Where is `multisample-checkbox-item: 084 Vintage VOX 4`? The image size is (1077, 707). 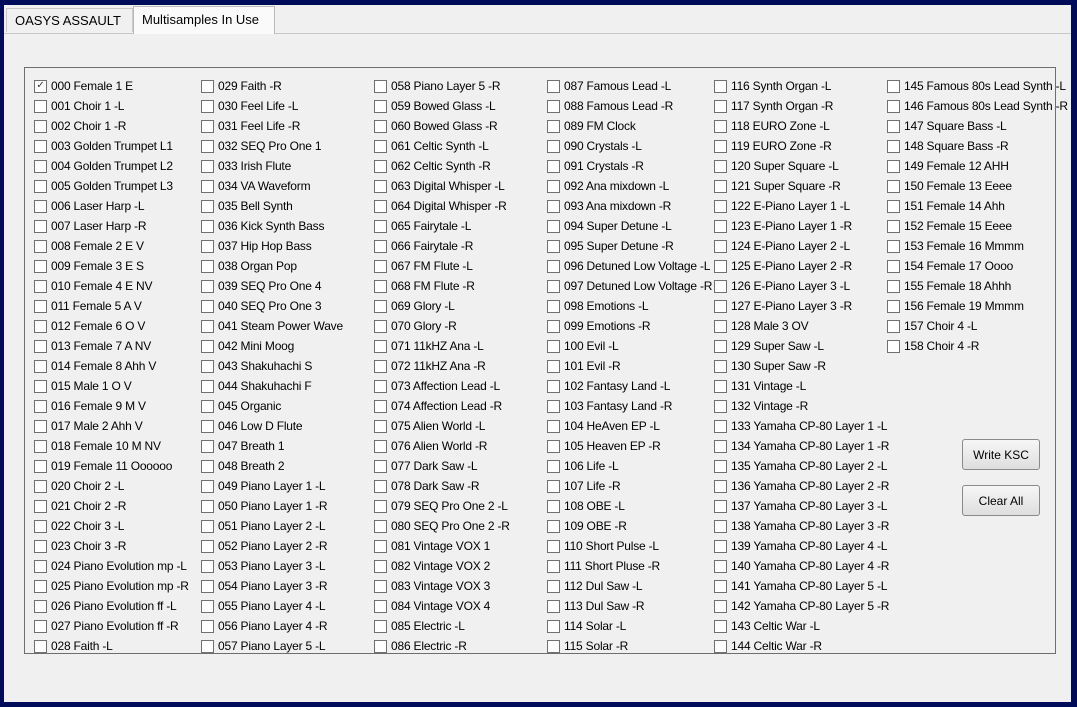
multisample-checkbox-item: 084 Vintage VOX 4 is located at coordinates (442, 606).